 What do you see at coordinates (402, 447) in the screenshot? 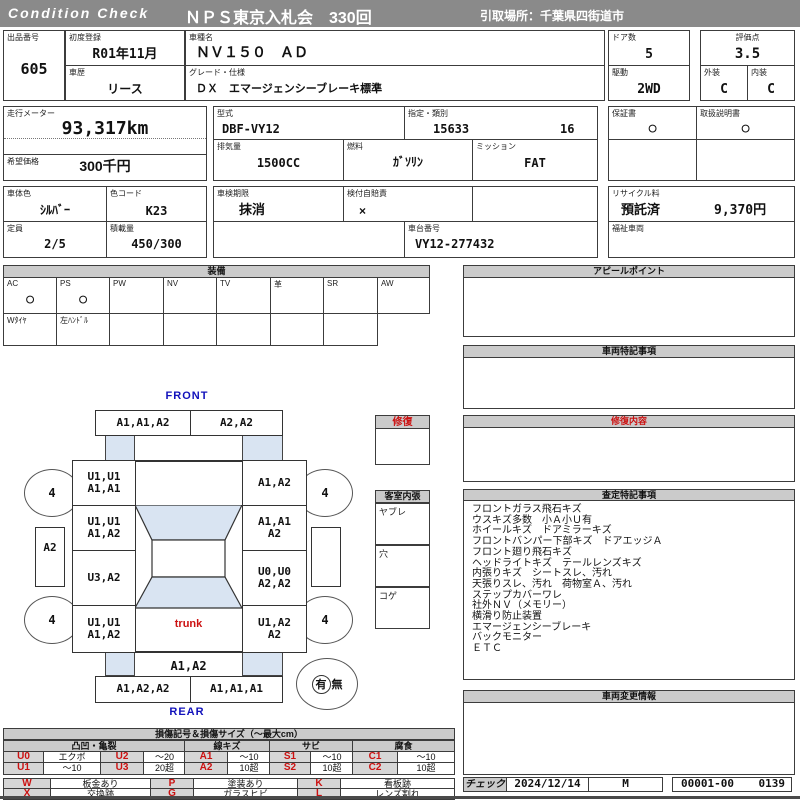
I see `repair-mini-body` at bounding box center [402, 447].